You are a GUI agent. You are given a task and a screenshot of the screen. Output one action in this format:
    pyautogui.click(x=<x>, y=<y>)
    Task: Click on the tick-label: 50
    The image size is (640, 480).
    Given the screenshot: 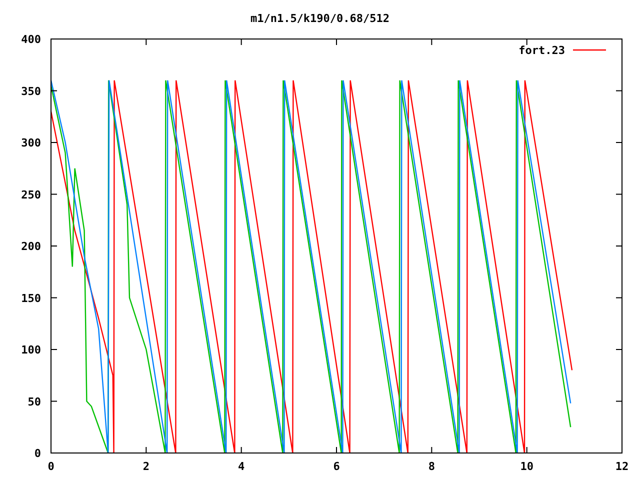 What is the action you would take?
    pyautogui.click(x=34, y=401)
    